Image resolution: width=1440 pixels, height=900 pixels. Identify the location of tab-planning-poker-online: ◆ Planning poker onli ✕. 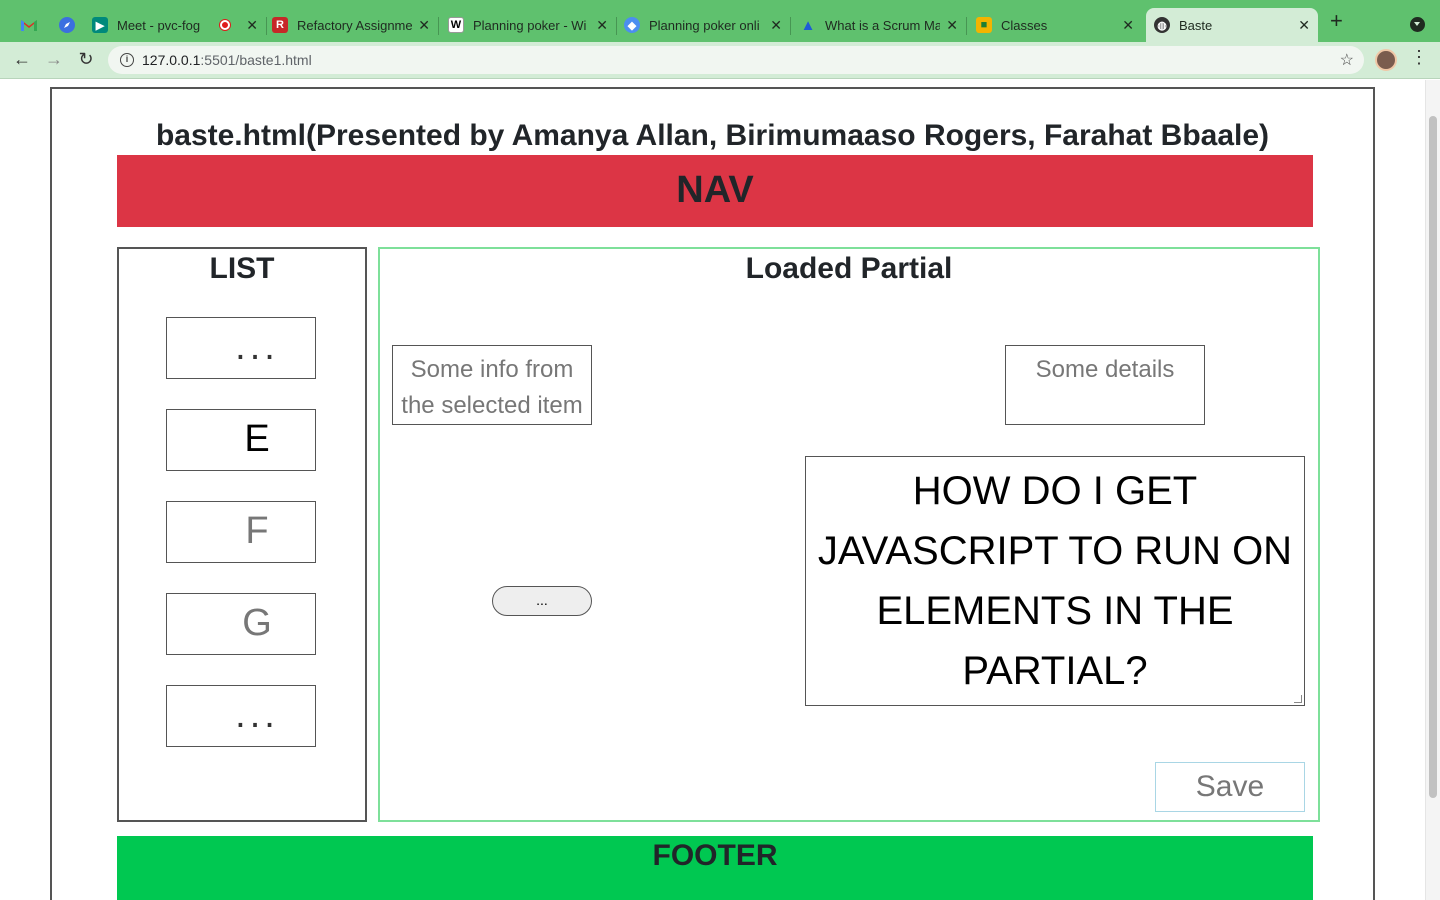
(707, 25).